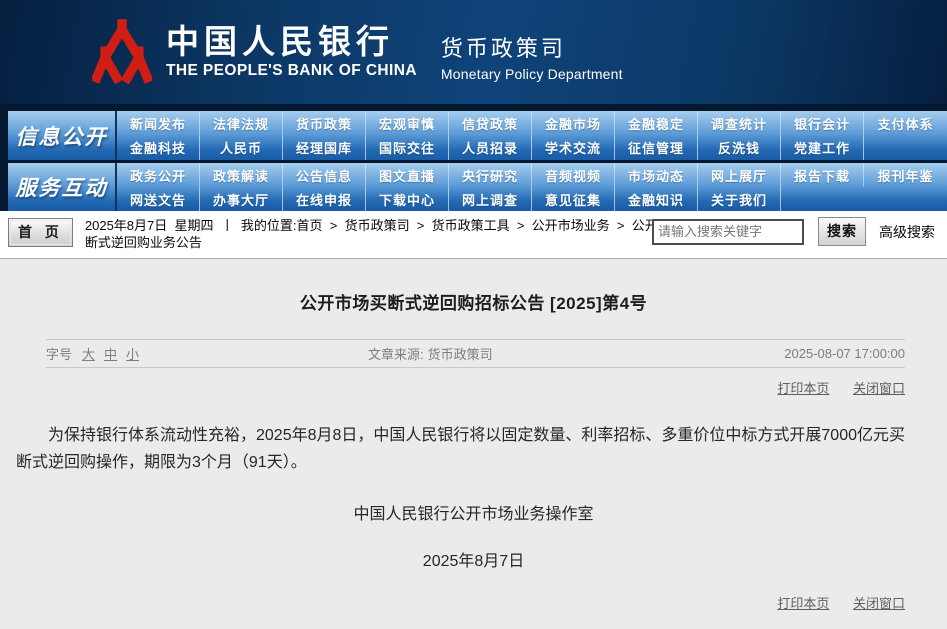  I want to click on font-size-large: 大, so click(88, 353).